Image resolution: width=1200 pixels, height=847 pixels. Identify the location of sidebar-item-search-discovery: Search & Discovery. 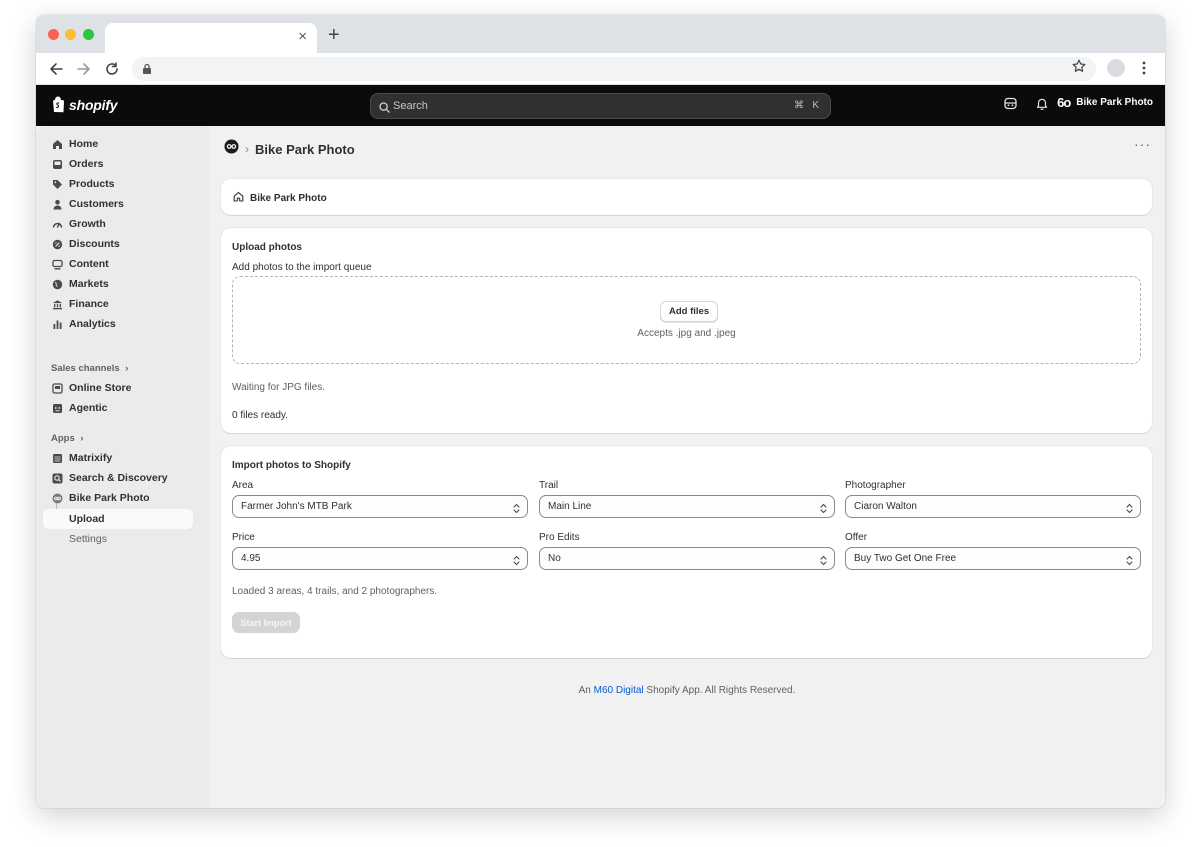
(118, 478).